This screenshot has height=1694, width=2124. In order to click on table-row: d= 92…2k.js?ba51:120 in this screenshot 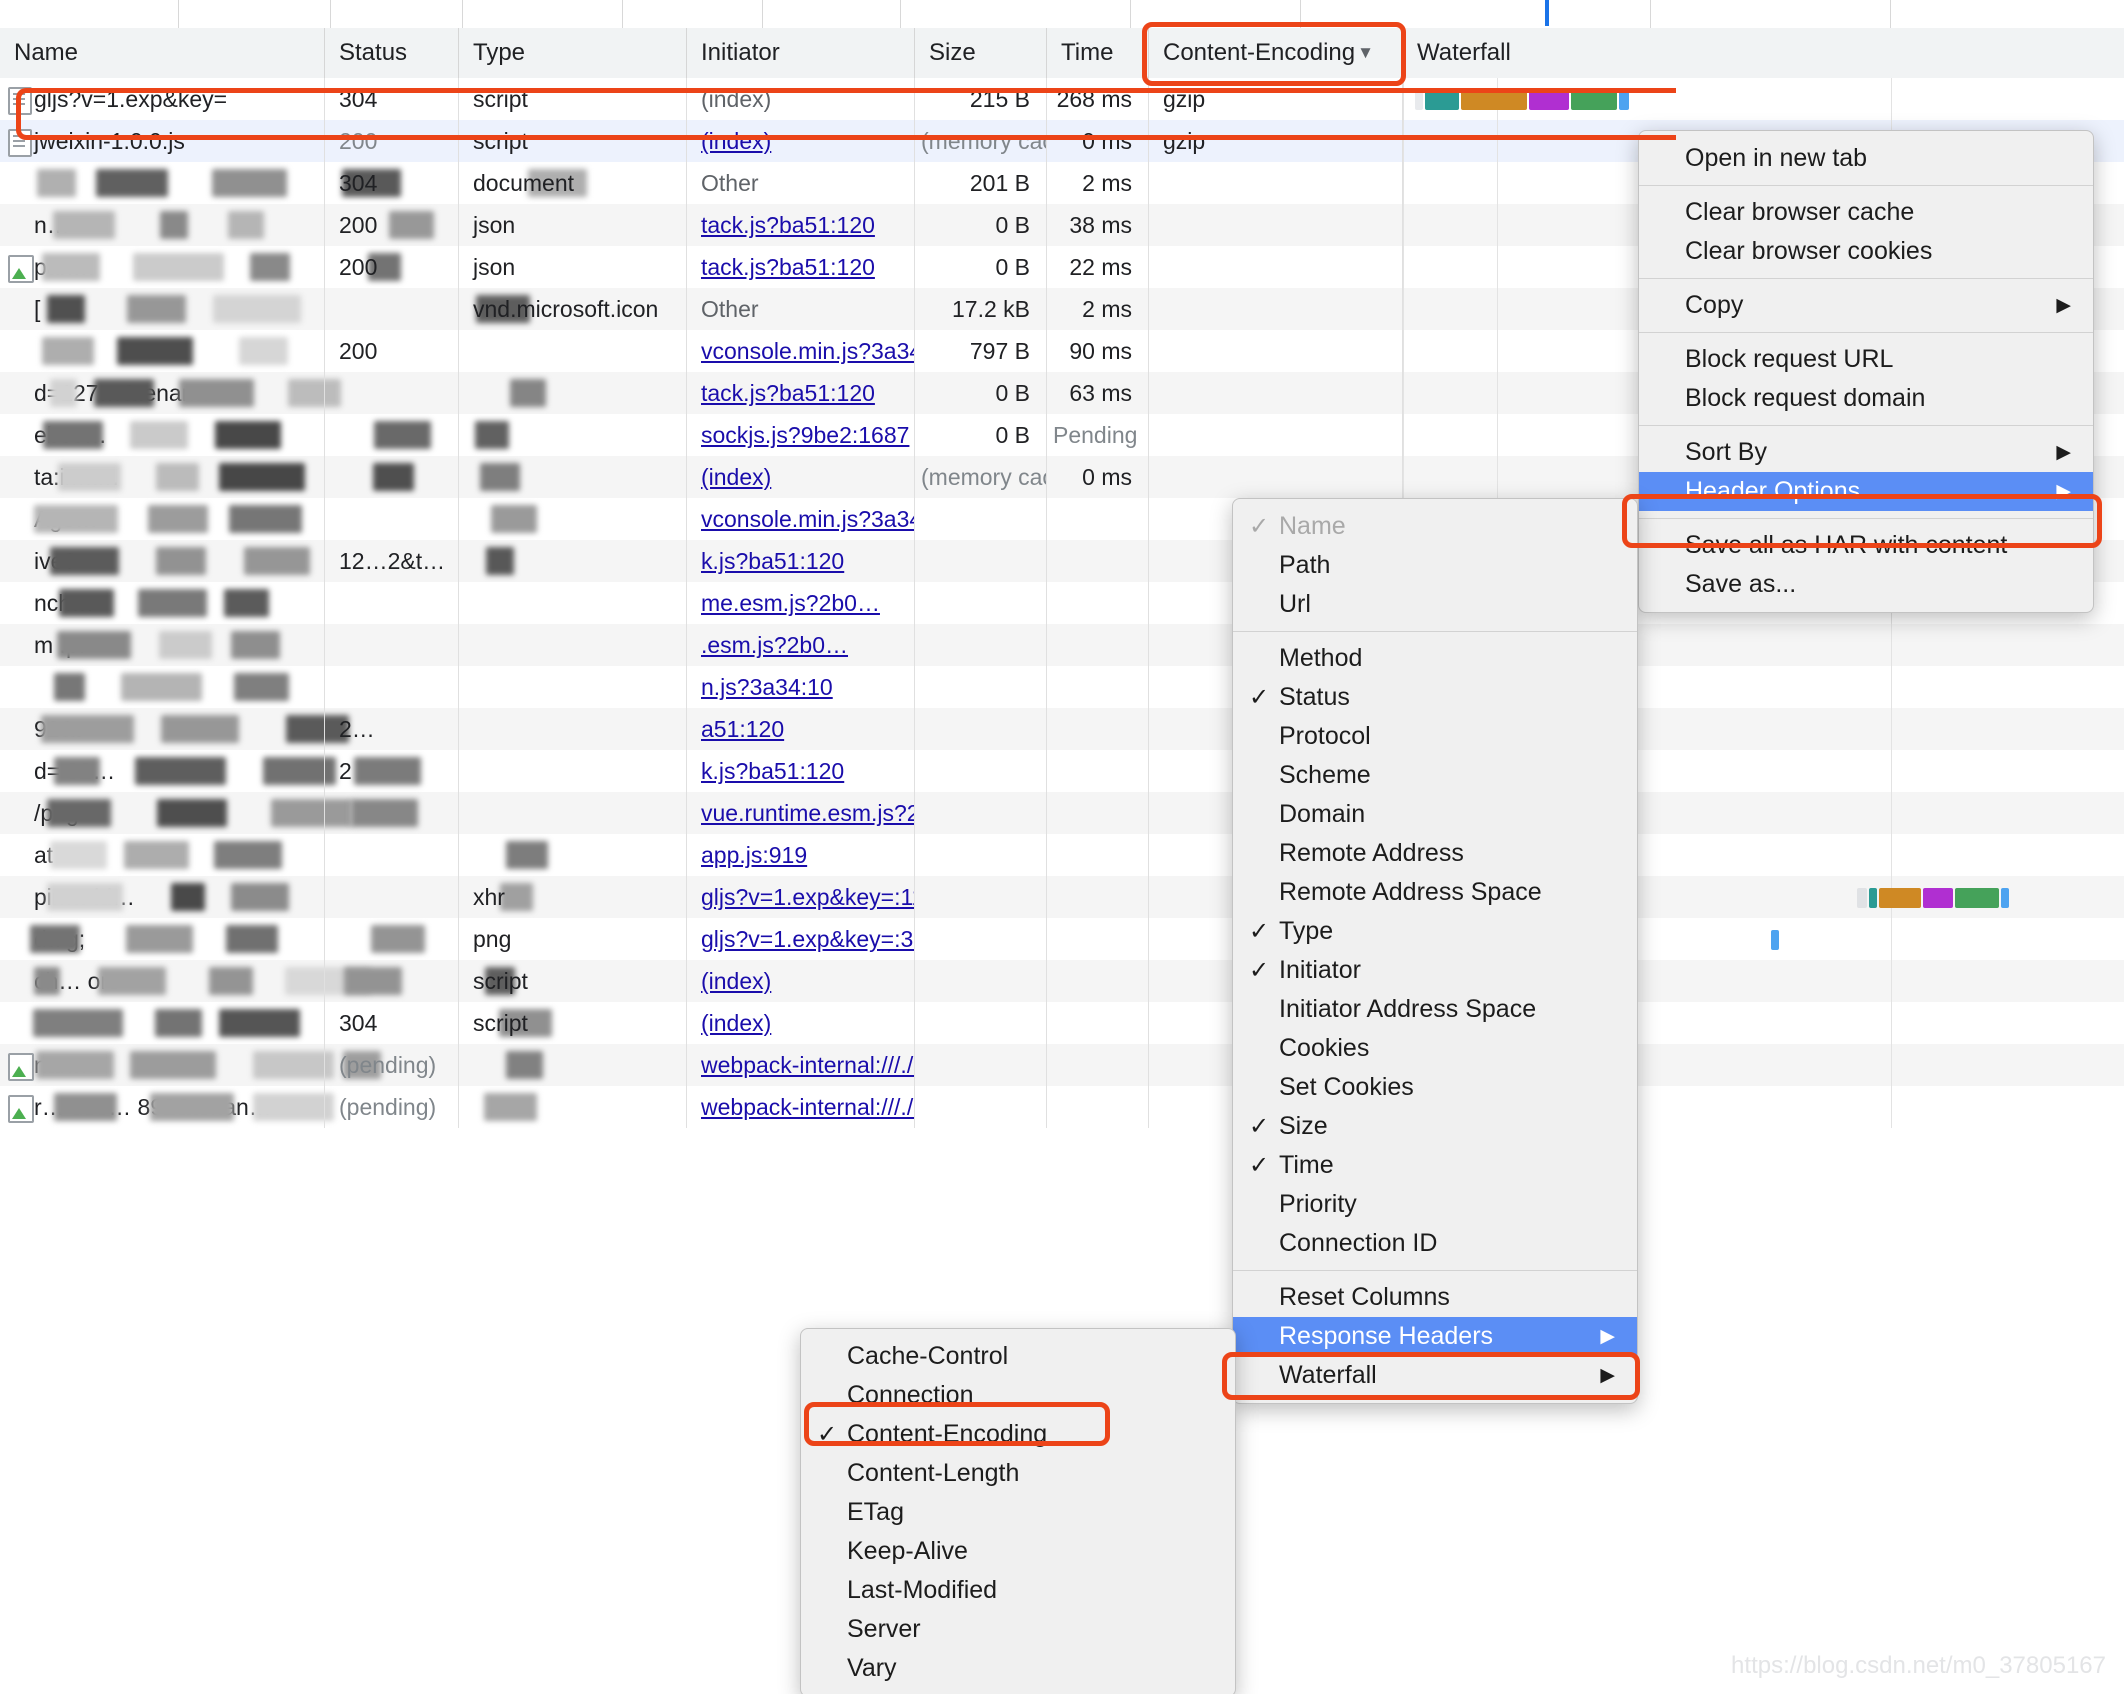, I will do `click(1062, 771)`.